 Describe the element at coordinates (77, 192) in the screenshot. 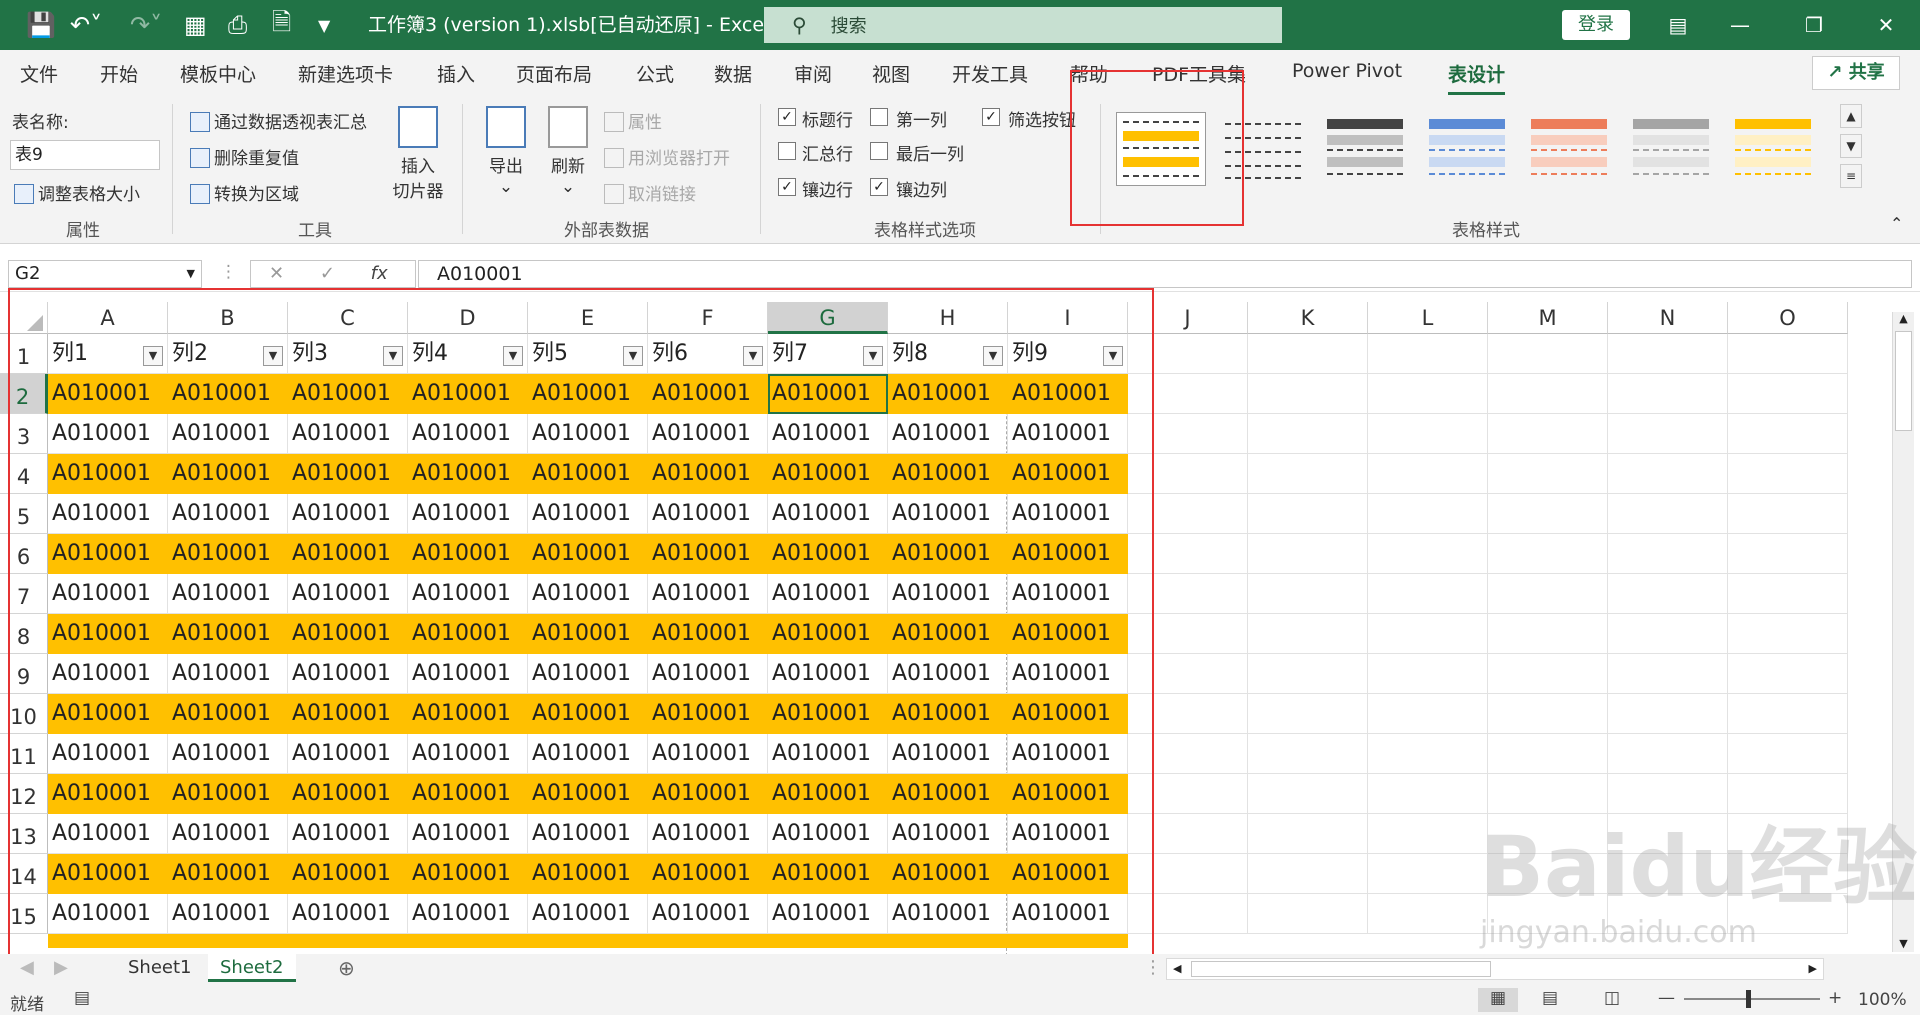

I see `resize-table-button: 调整表格大小` at that location.